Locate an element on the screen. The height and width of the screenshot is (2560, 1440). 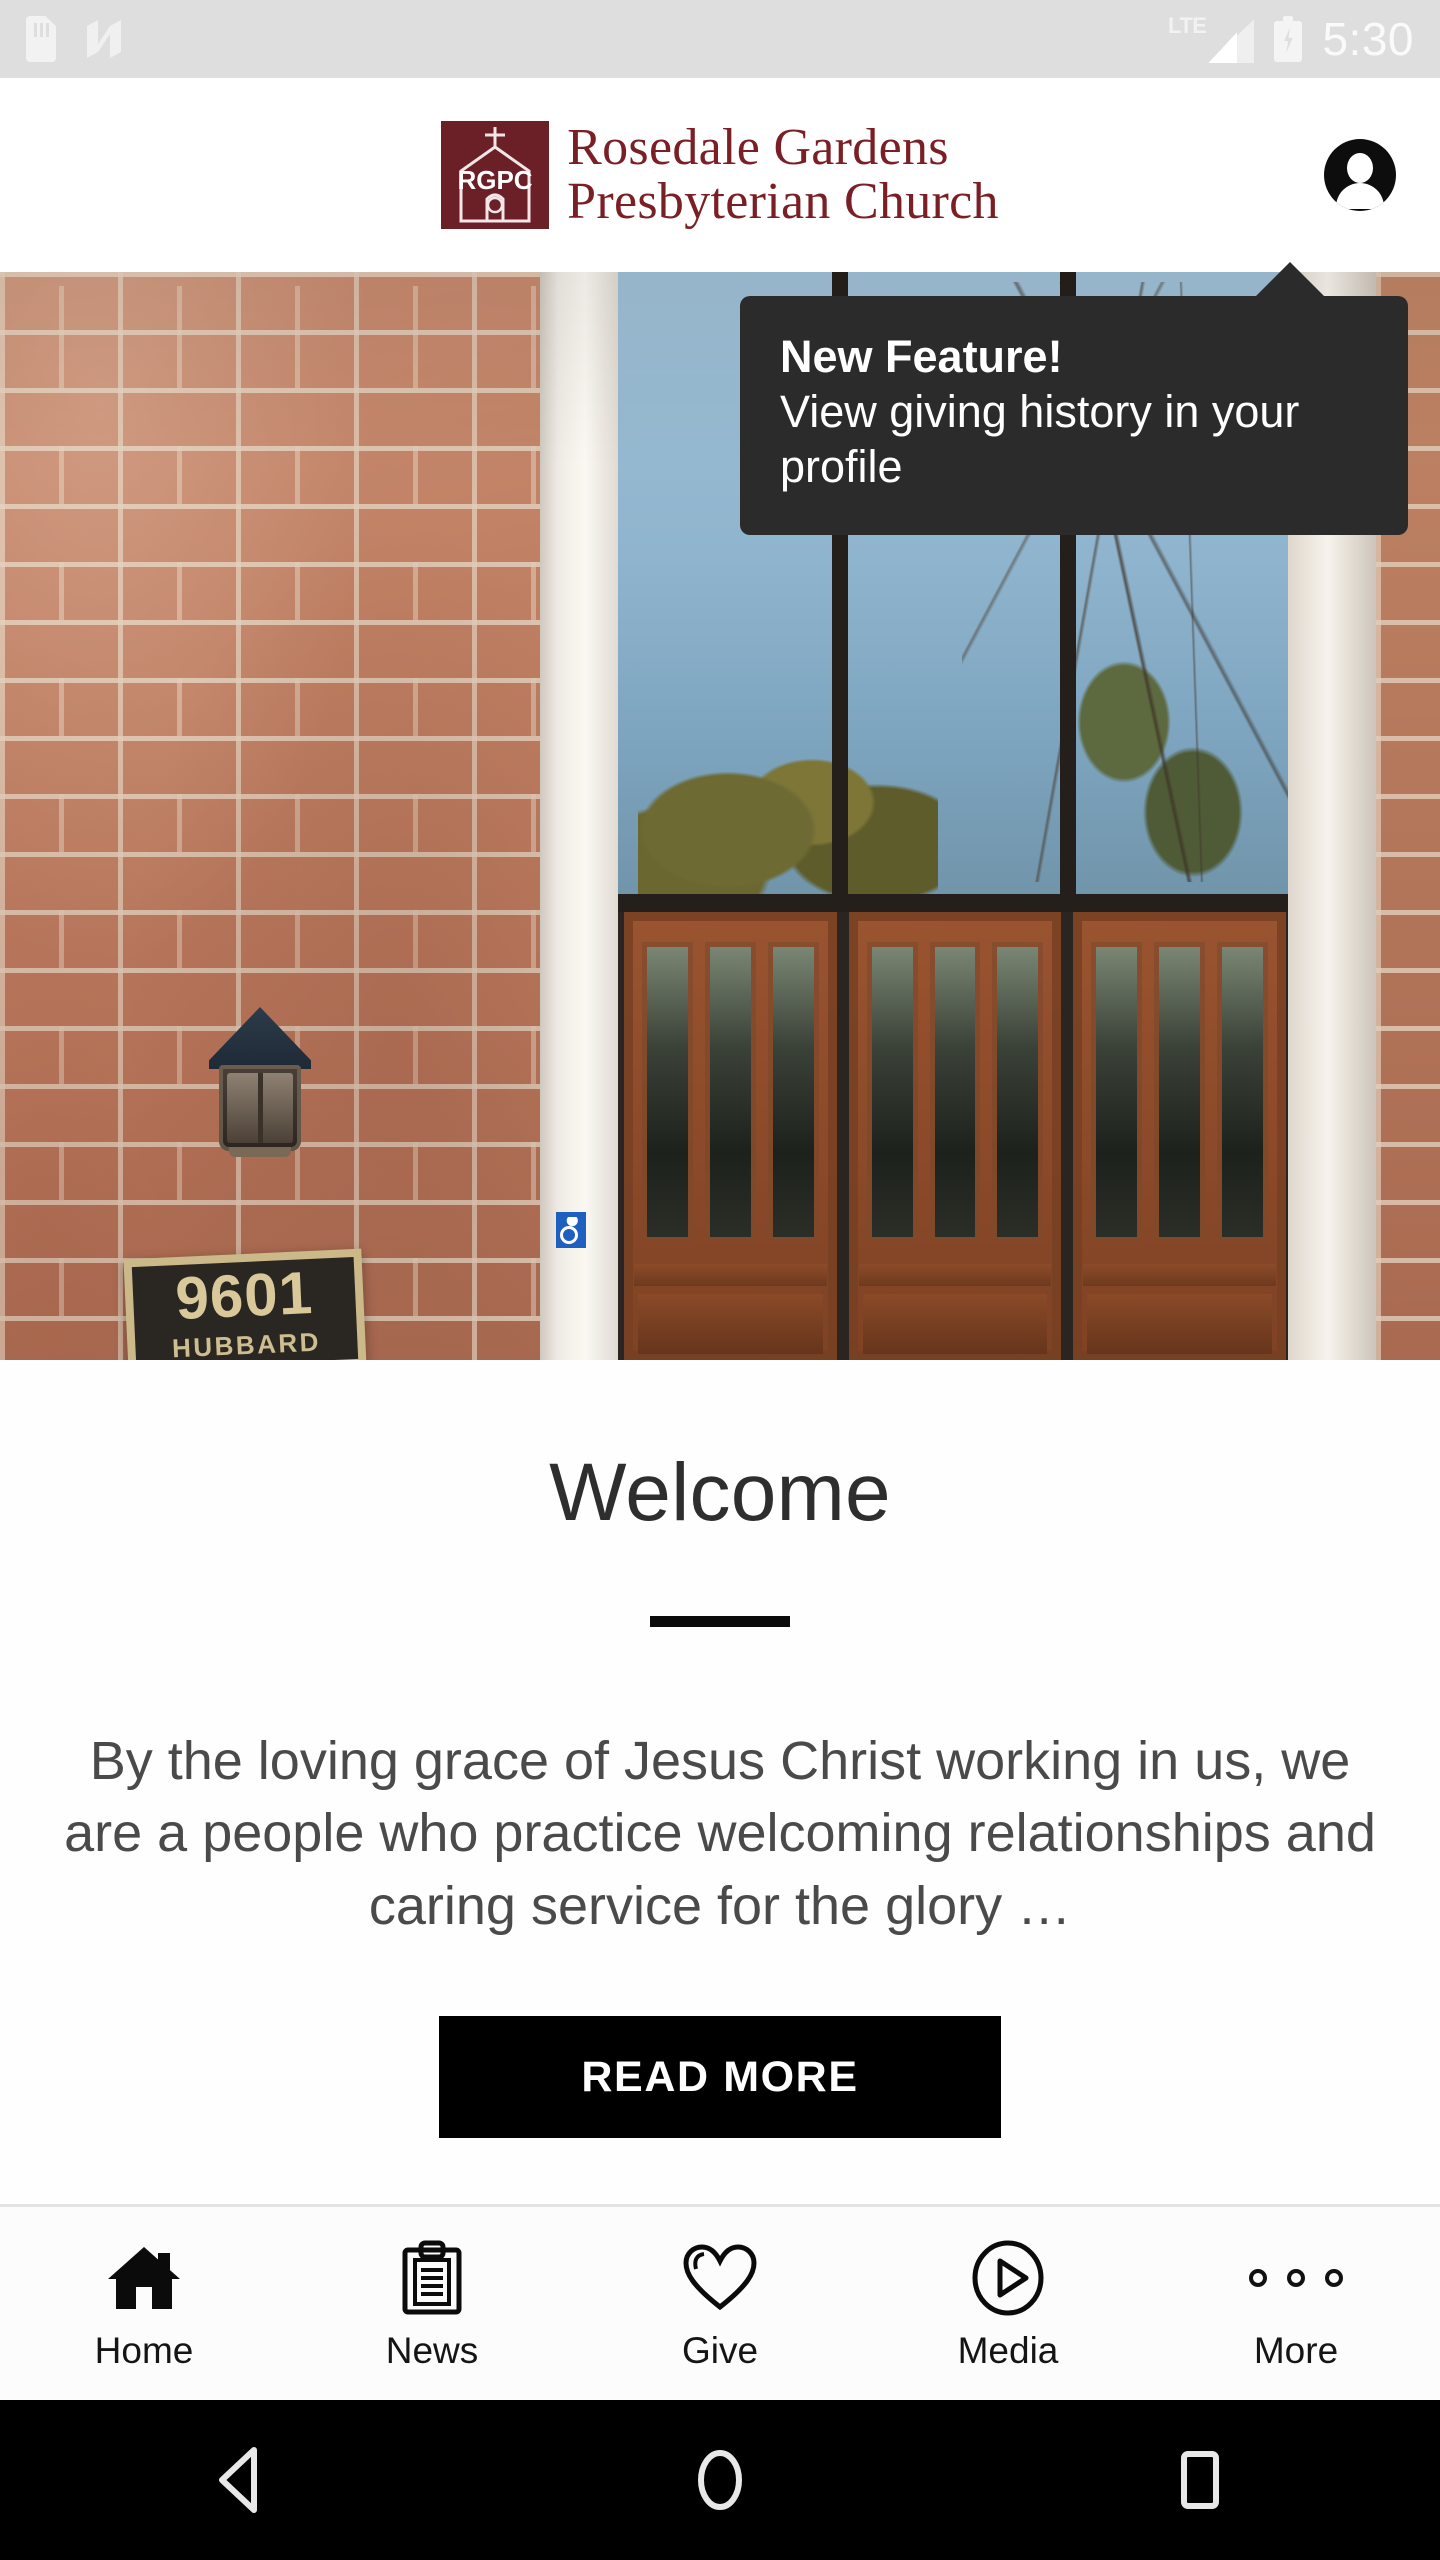
battery-charging-icon is located at coordinates (1288, 39).